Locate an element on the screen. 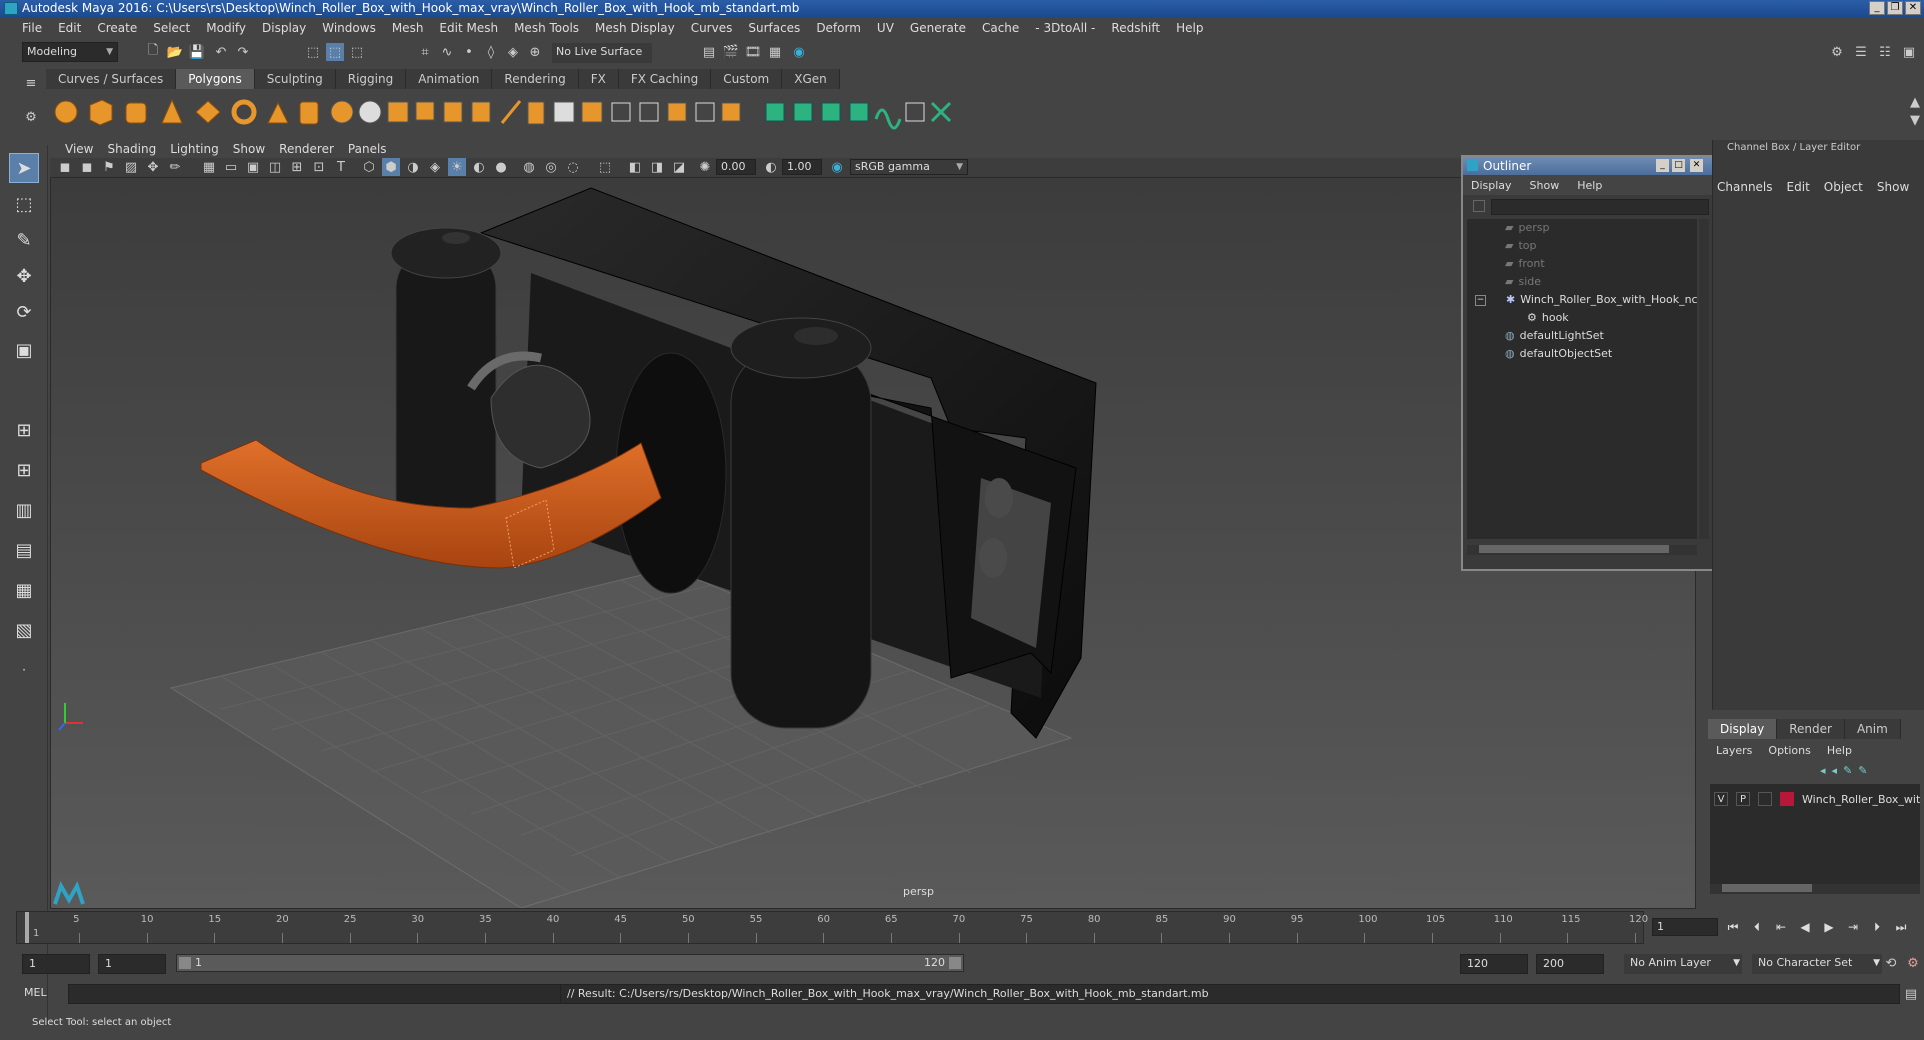 Image resolution: width=1924 pixels, height=1040 pixels. outliner-menu-show: Show is located at coordinates (1554, 185).